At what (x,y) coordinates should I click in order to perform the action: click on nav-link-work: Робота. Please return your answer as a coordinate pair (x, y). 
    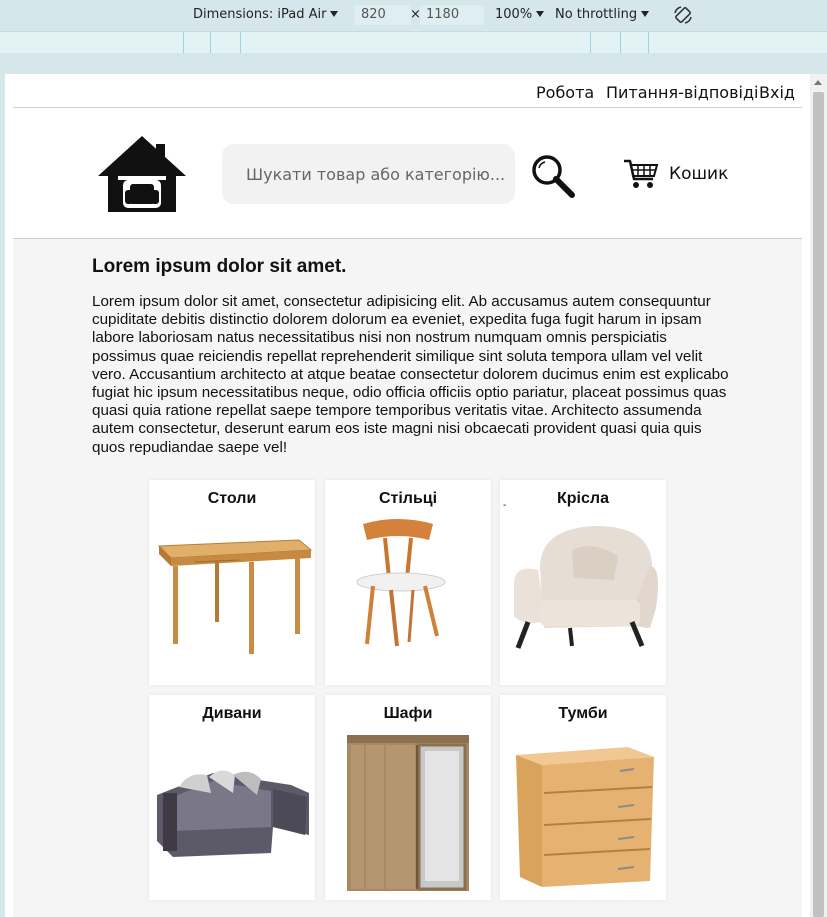
    Looking at the image, I should click on (565, 92).